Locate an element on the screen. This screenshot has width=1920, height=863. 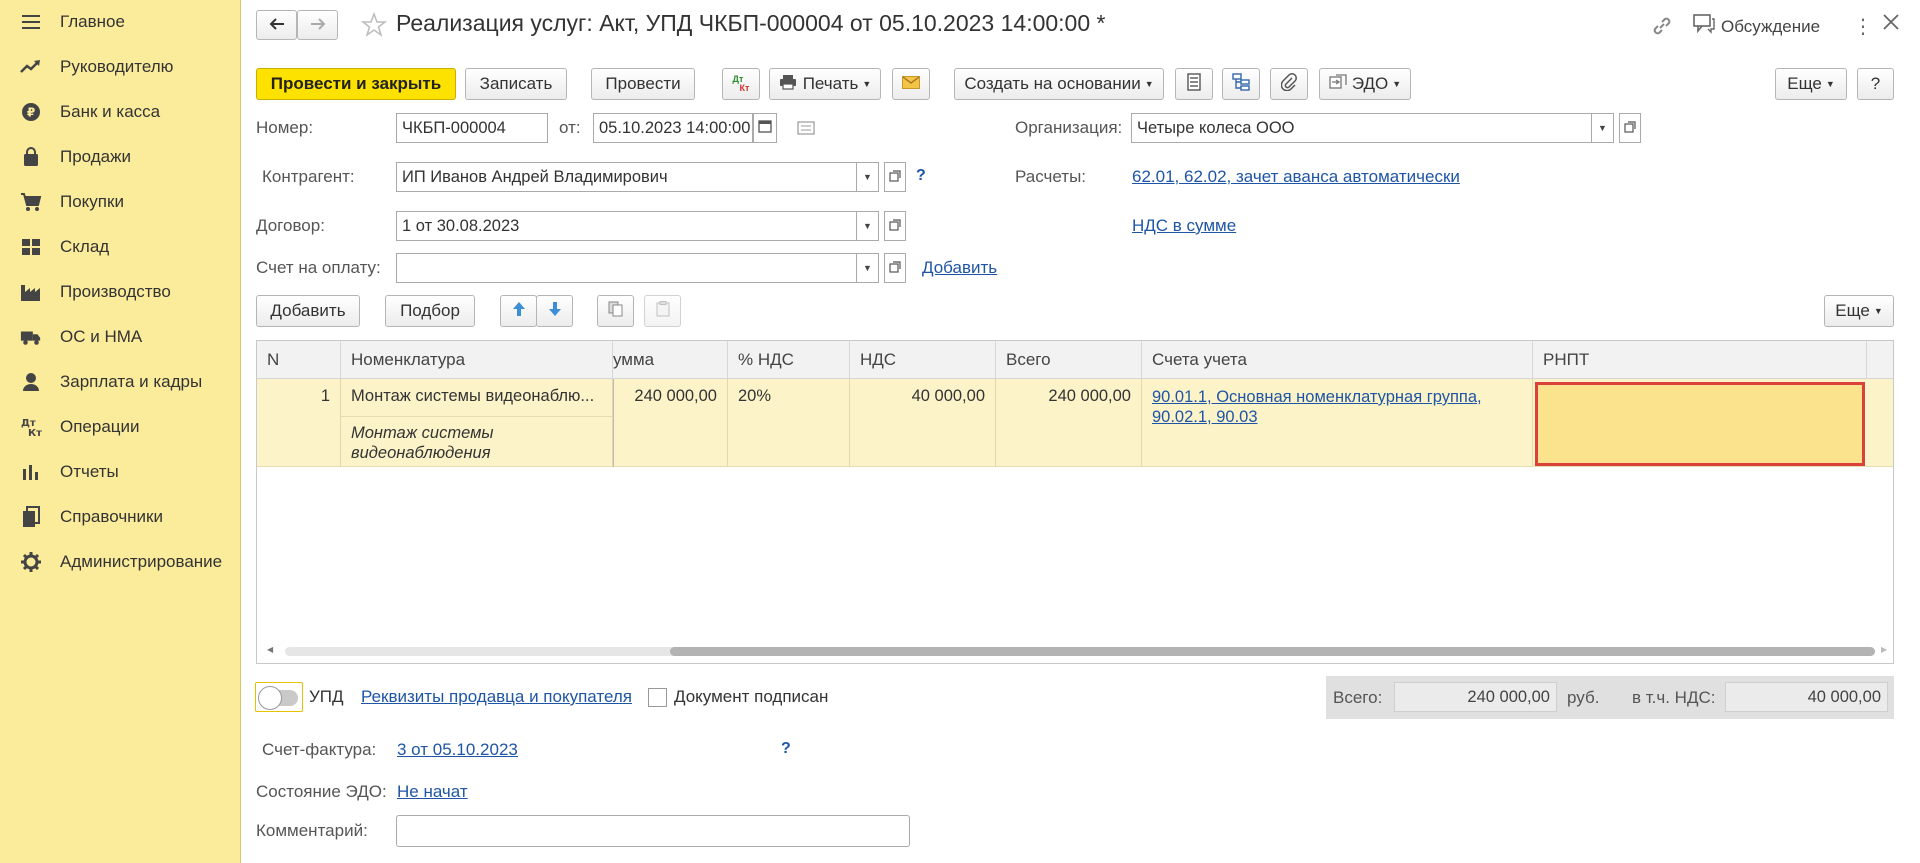
scrollbar-thumb is located at coordinates (1272, 651).